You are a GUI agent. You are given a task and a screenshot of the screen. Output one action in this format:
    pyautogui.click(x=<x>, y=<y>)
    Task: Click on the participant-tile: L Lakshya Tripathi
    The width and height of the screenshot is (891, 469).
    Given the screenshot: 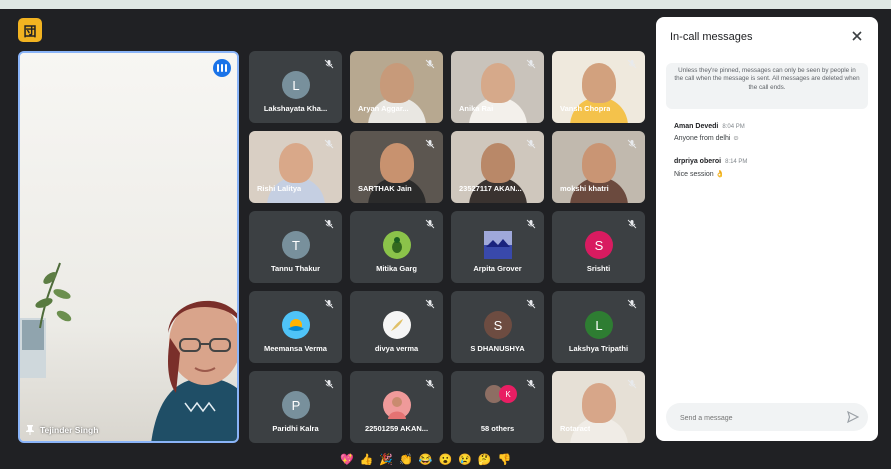 What is the action you would take?
    pyautogui.click(x=598, y=327)
    